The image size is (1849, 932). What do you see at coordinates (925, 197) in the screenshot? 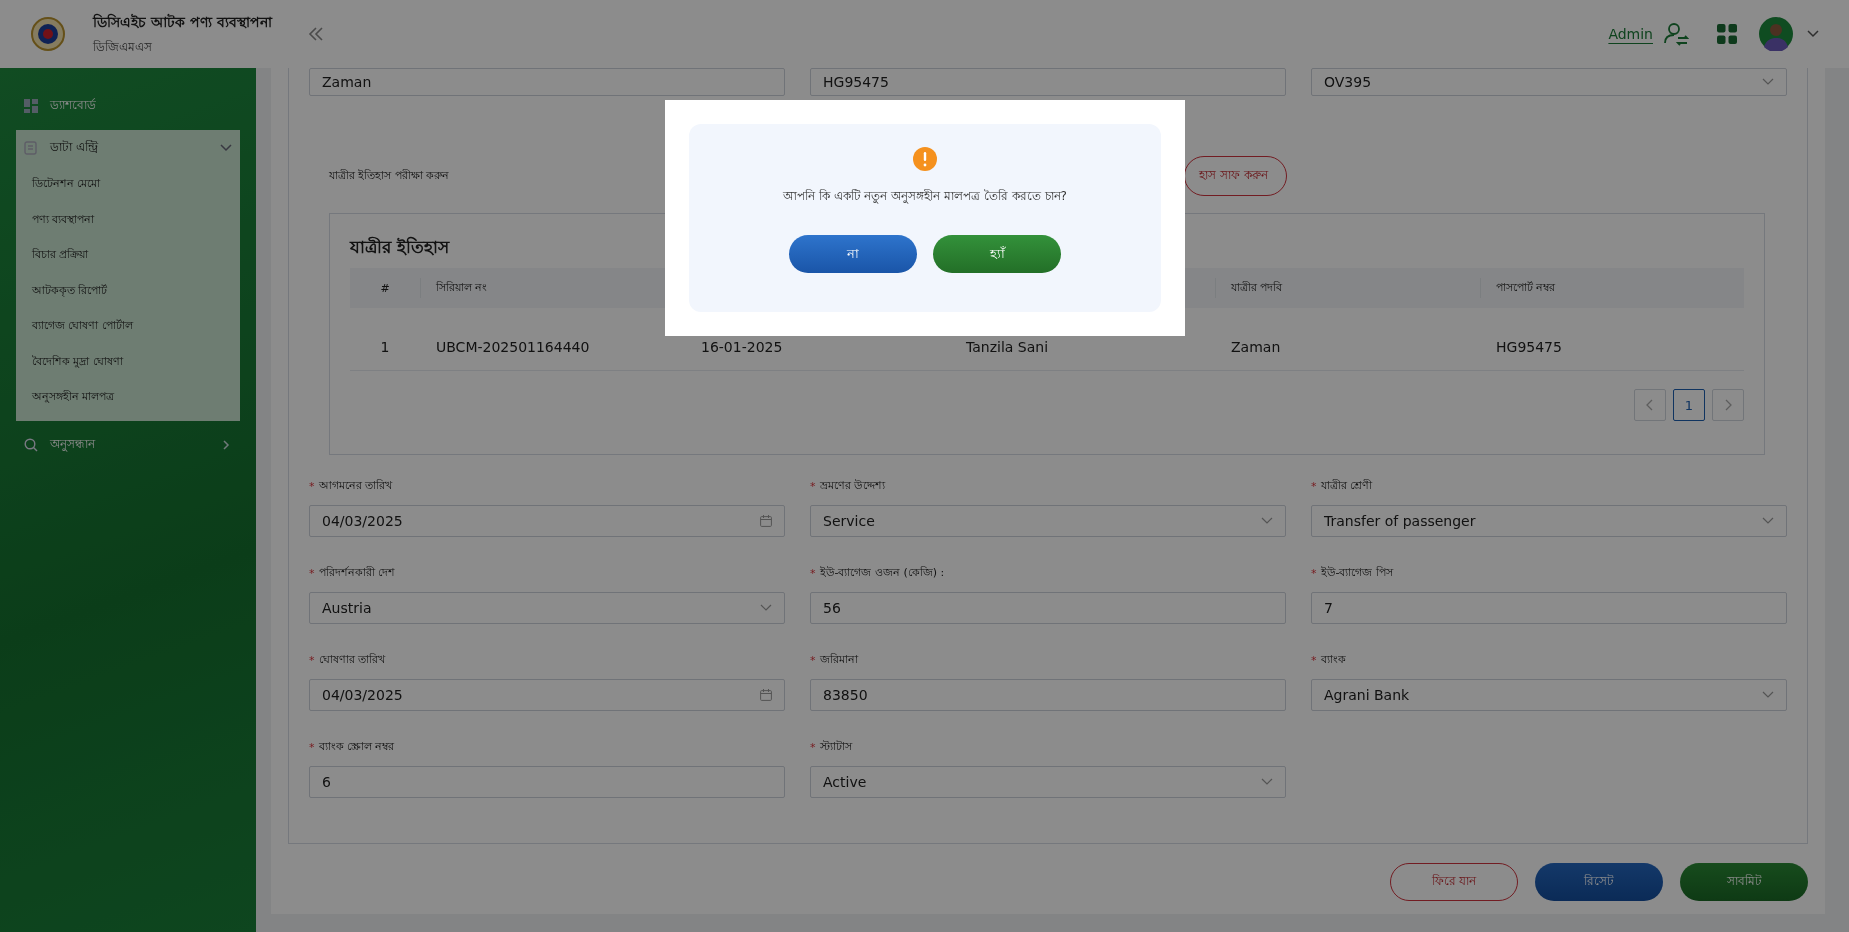
I see `dialog-message: আপনি কি একটি নতুন অনুসঙ্গহীন মালপত্র তৈরি করতে চান?` at bounding box center [925, 197].